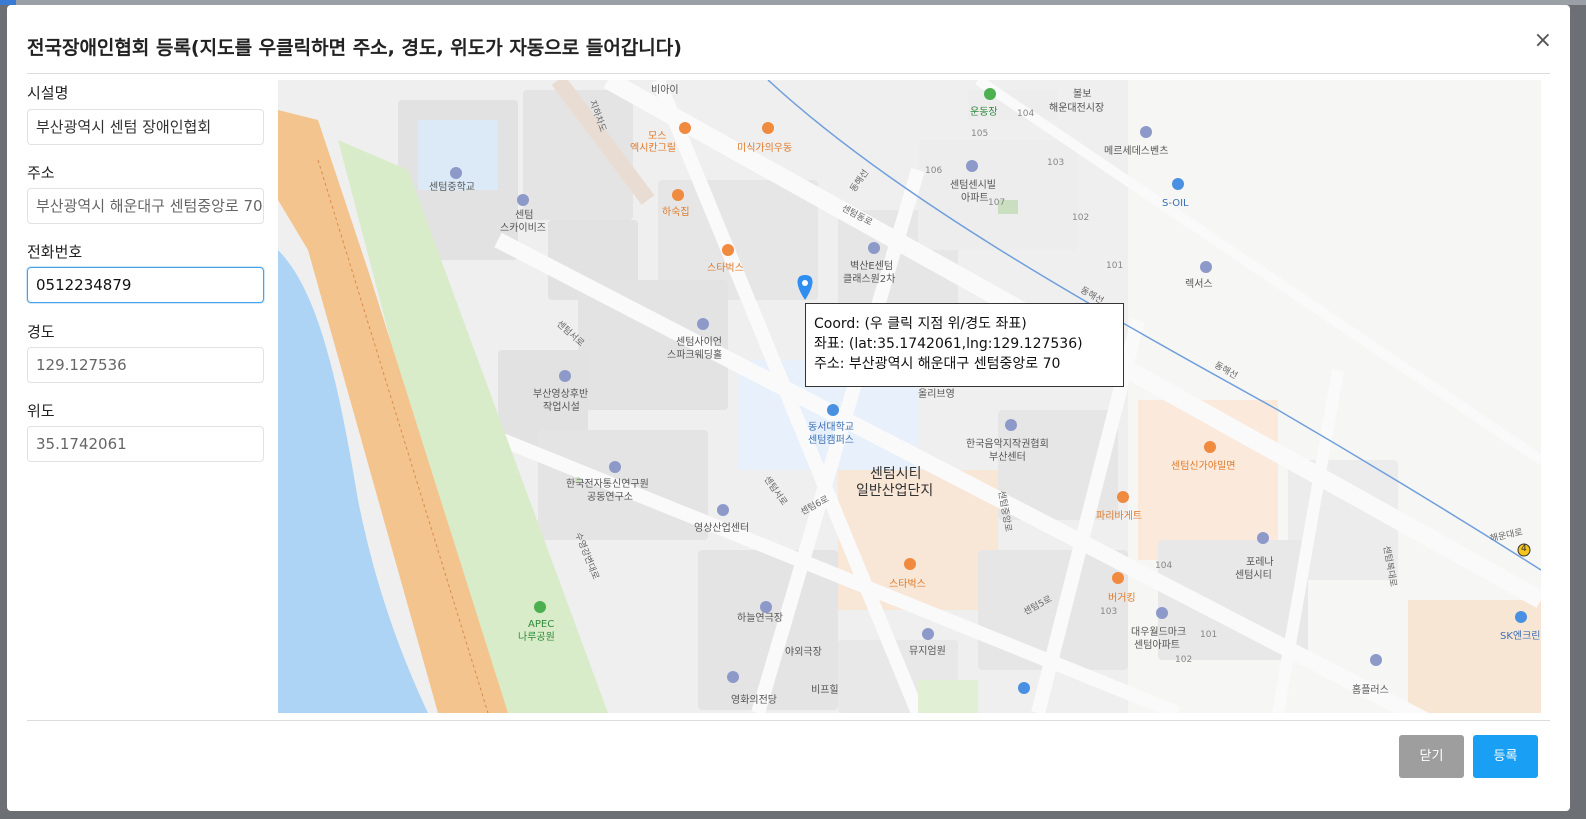 This screenshot has height=819, width=1586. What do you see at coordinates (610, 497) in the screenshot?
I see `map-label: 공동연구소` at bounding box center [610, 497].